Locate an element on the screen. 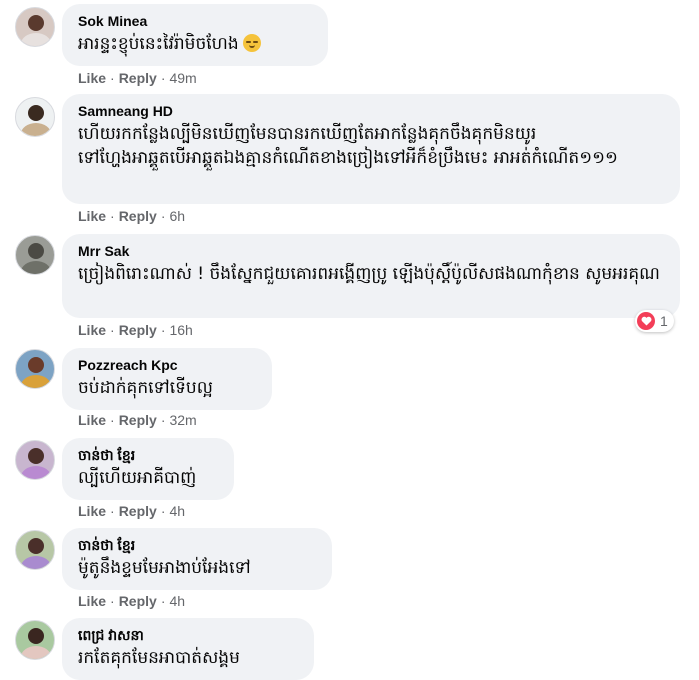 This screenshot has width=699, height=680. comment-timestamp: 16h is located at coordinates (180, 330).